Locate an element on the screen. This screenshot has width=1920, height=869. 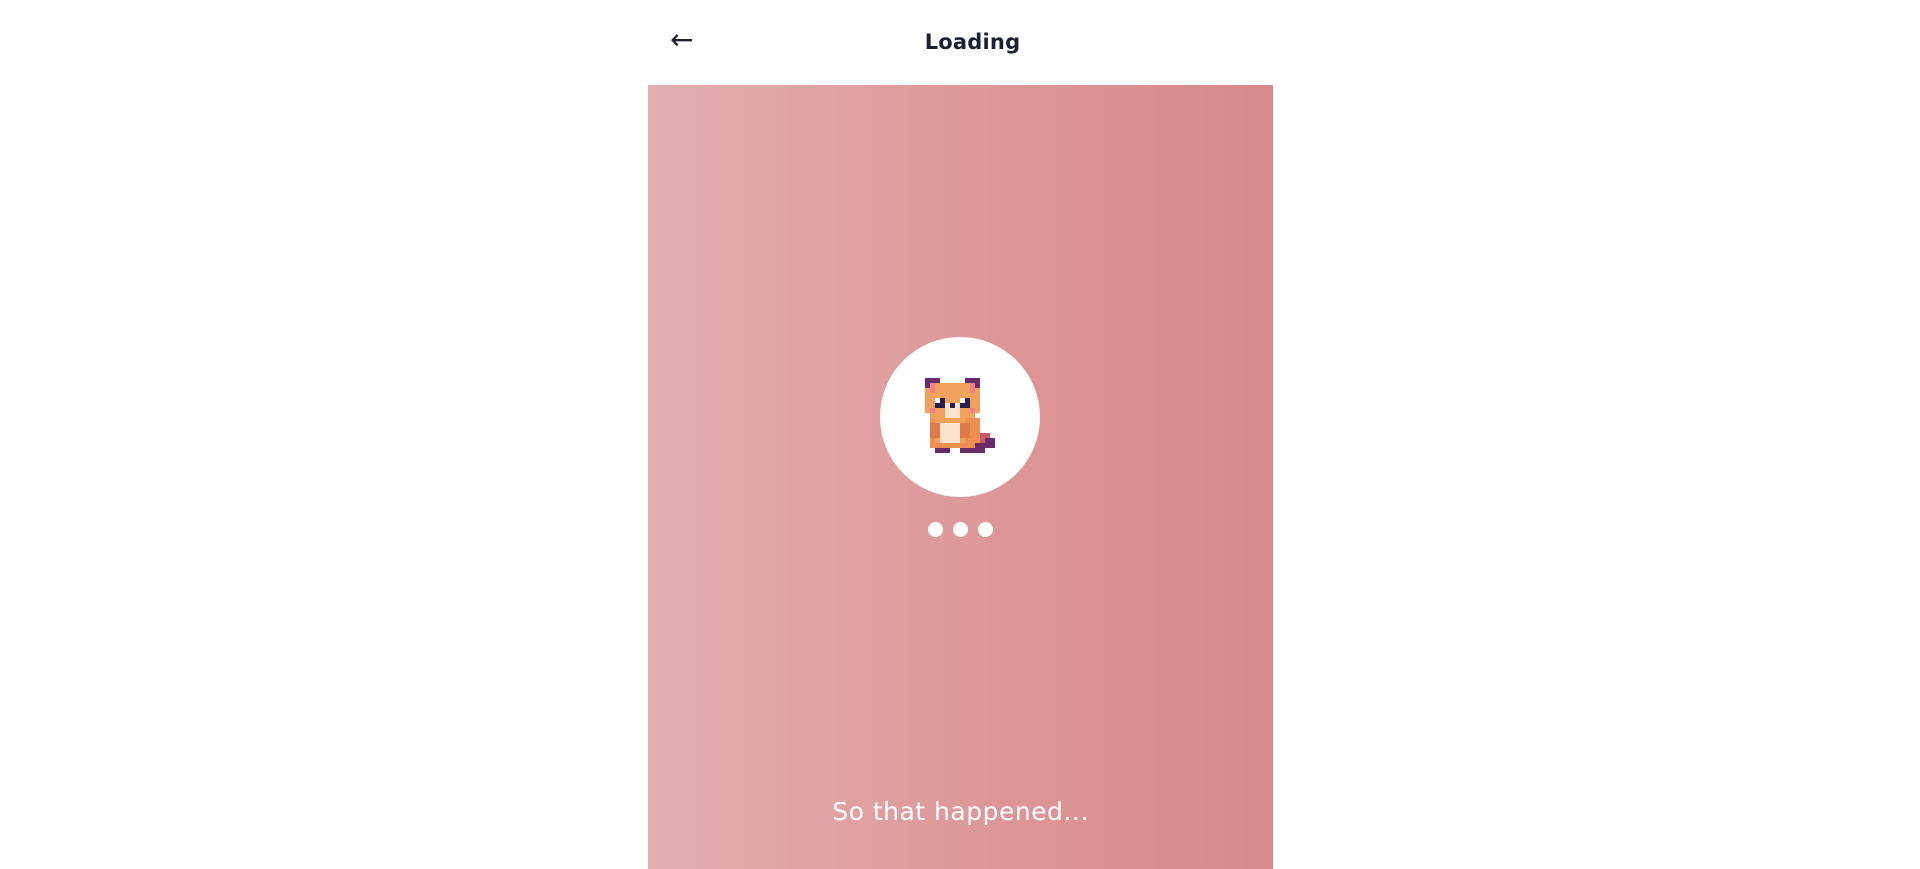
bear-cub-icon is located at coordinates (960, 415).